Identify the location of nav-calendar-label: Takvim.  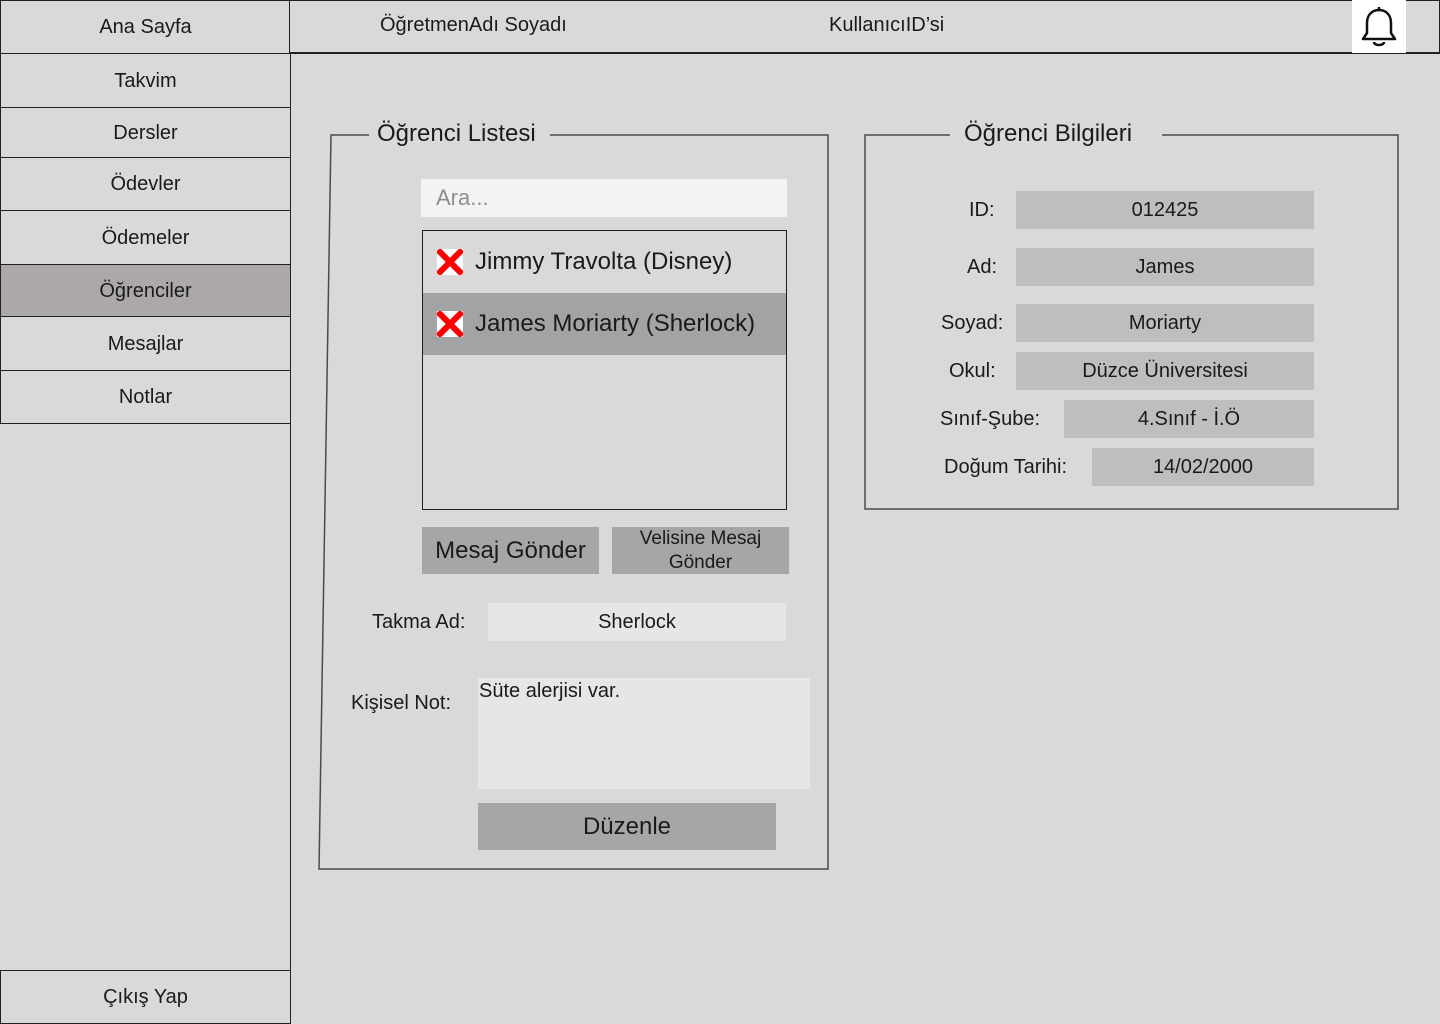
(145, 80).